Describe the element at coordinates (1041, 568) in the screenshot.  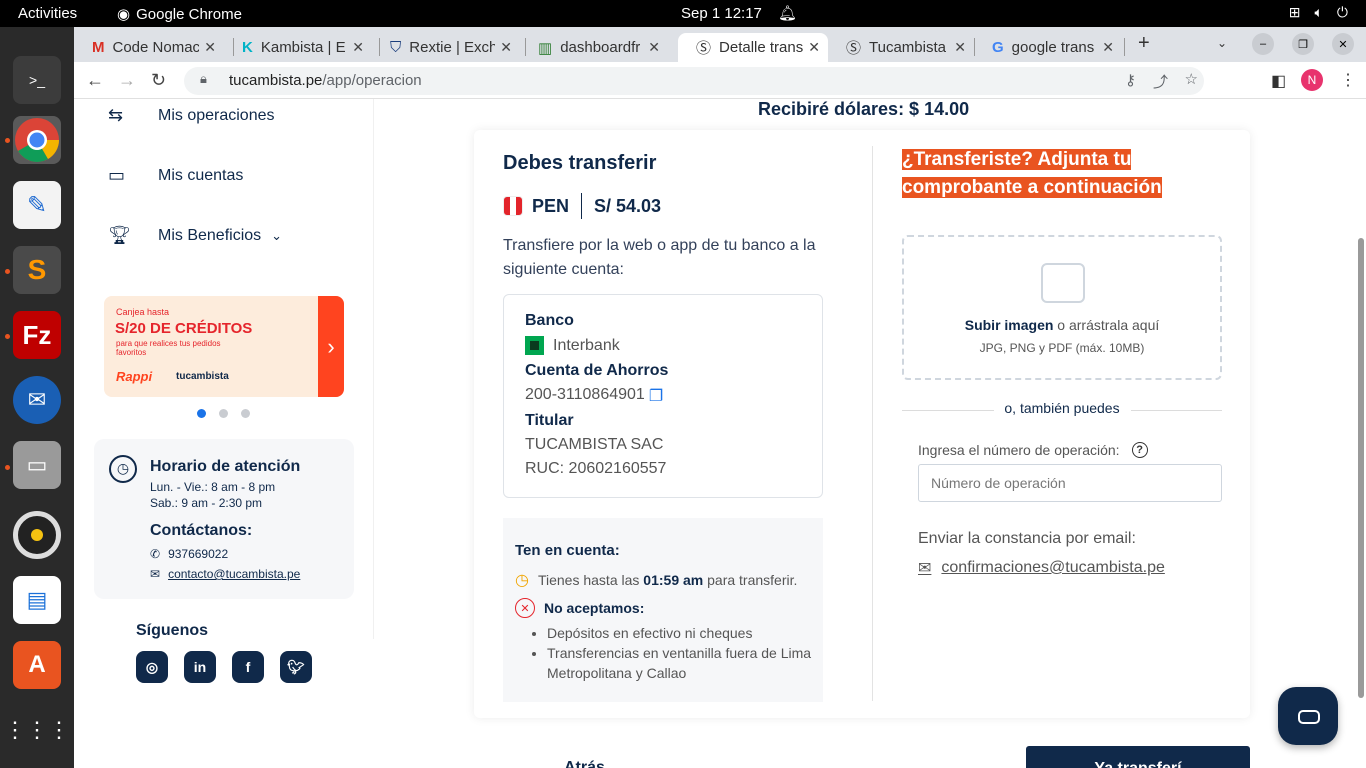
I see `confirmation-email-link: ✉ confirmaciones@tucambista.pe` at that location.